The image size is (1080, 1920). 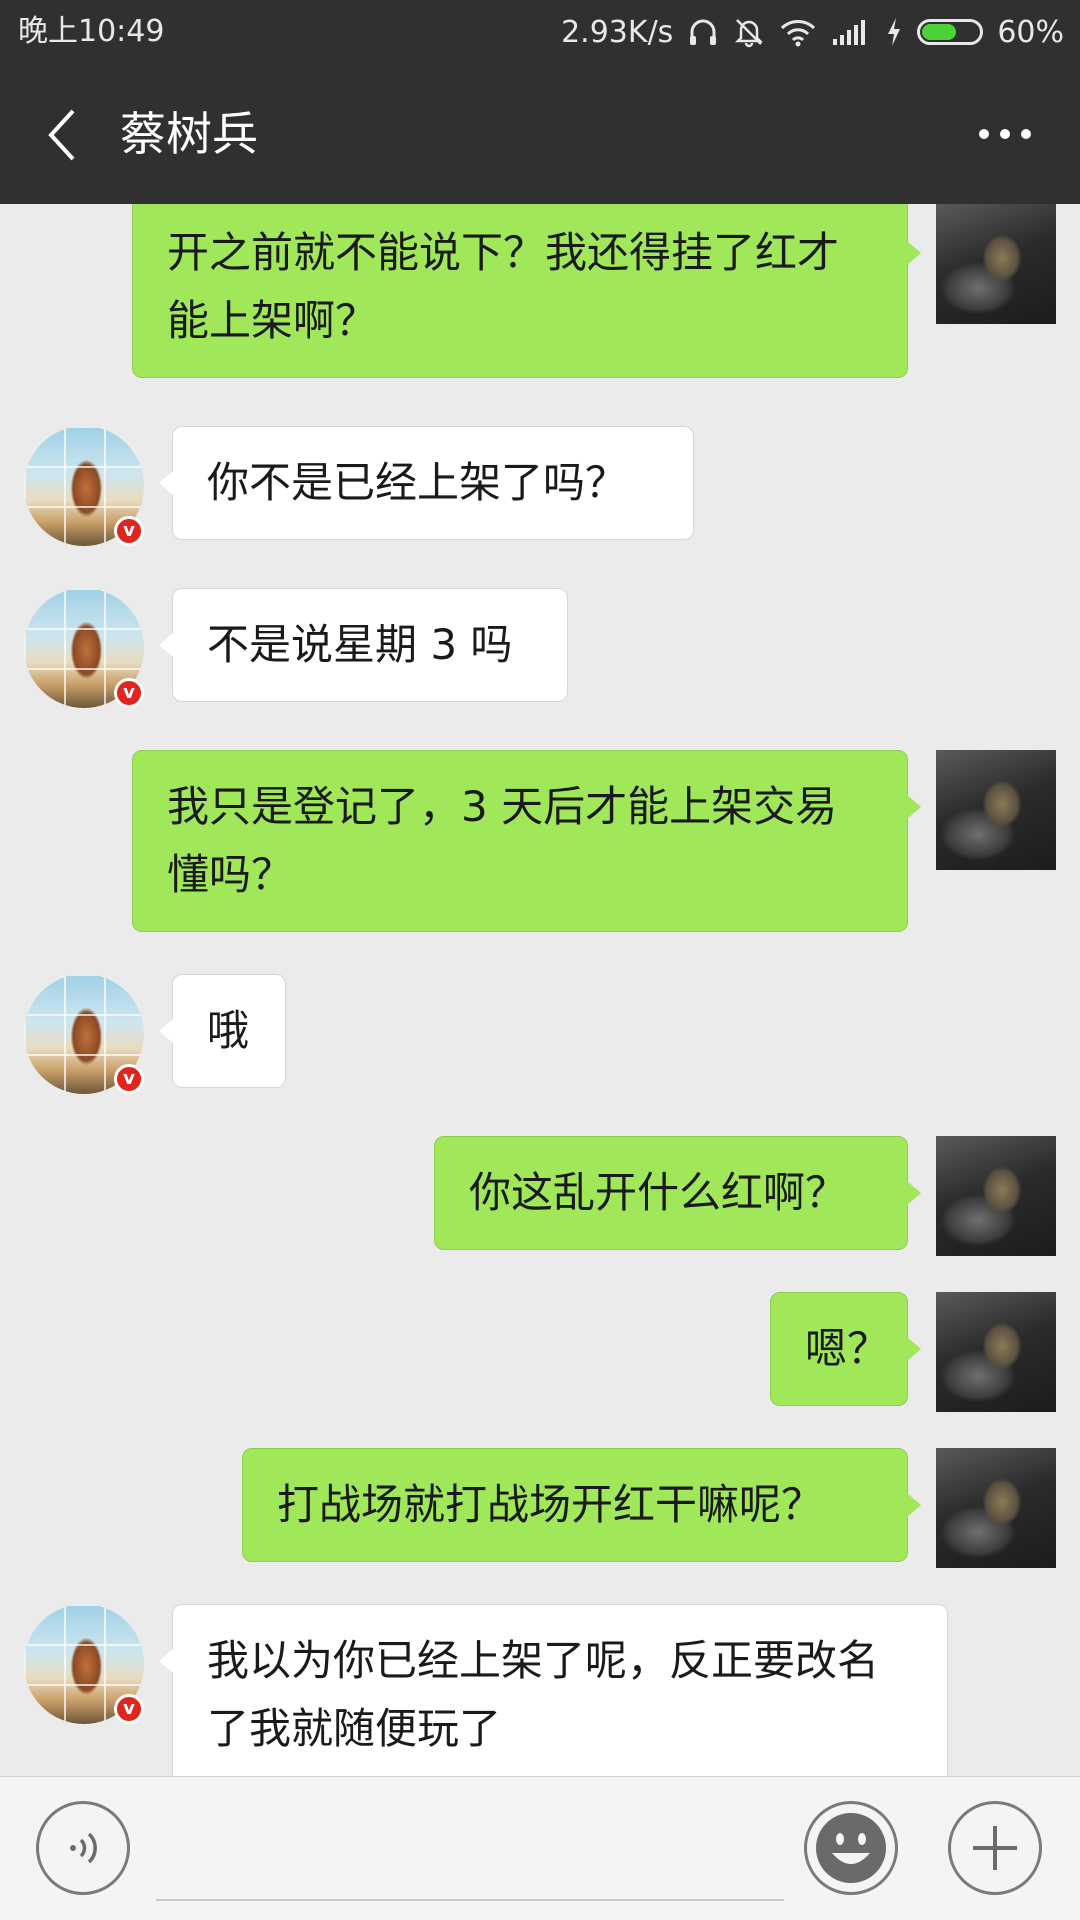 What do you see at coordinates (189, 134) in the screenshot?
I see `chat-title: 蔡树兵` at bounding box center [189, 134].